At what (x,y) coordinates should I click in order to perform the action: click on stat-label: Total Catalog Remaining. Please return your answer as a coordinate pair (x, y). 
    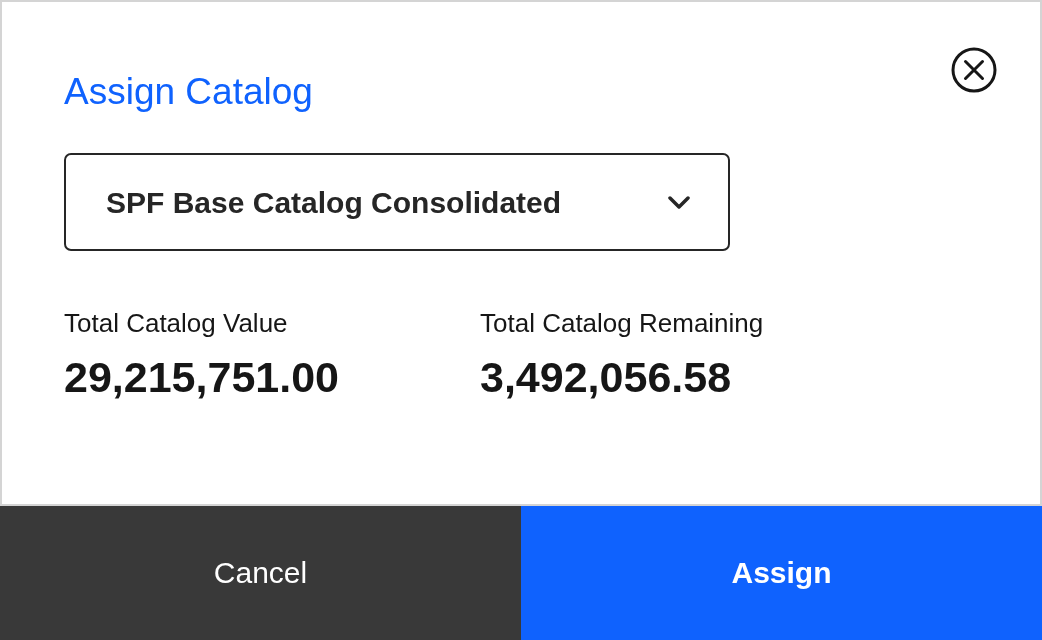
    Looking at the image, I should click on (622, 323).